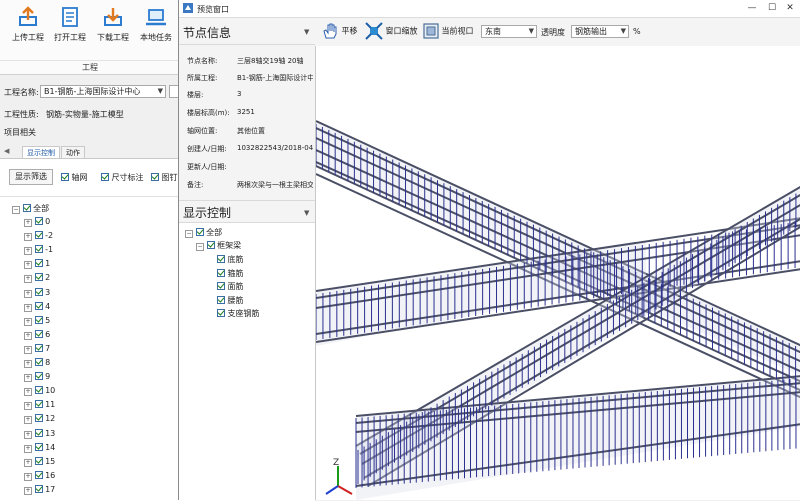 The height and width of the screenshot is (501, 800). I want to click on dc-tree-item: 箍筋, so click(230, 274).